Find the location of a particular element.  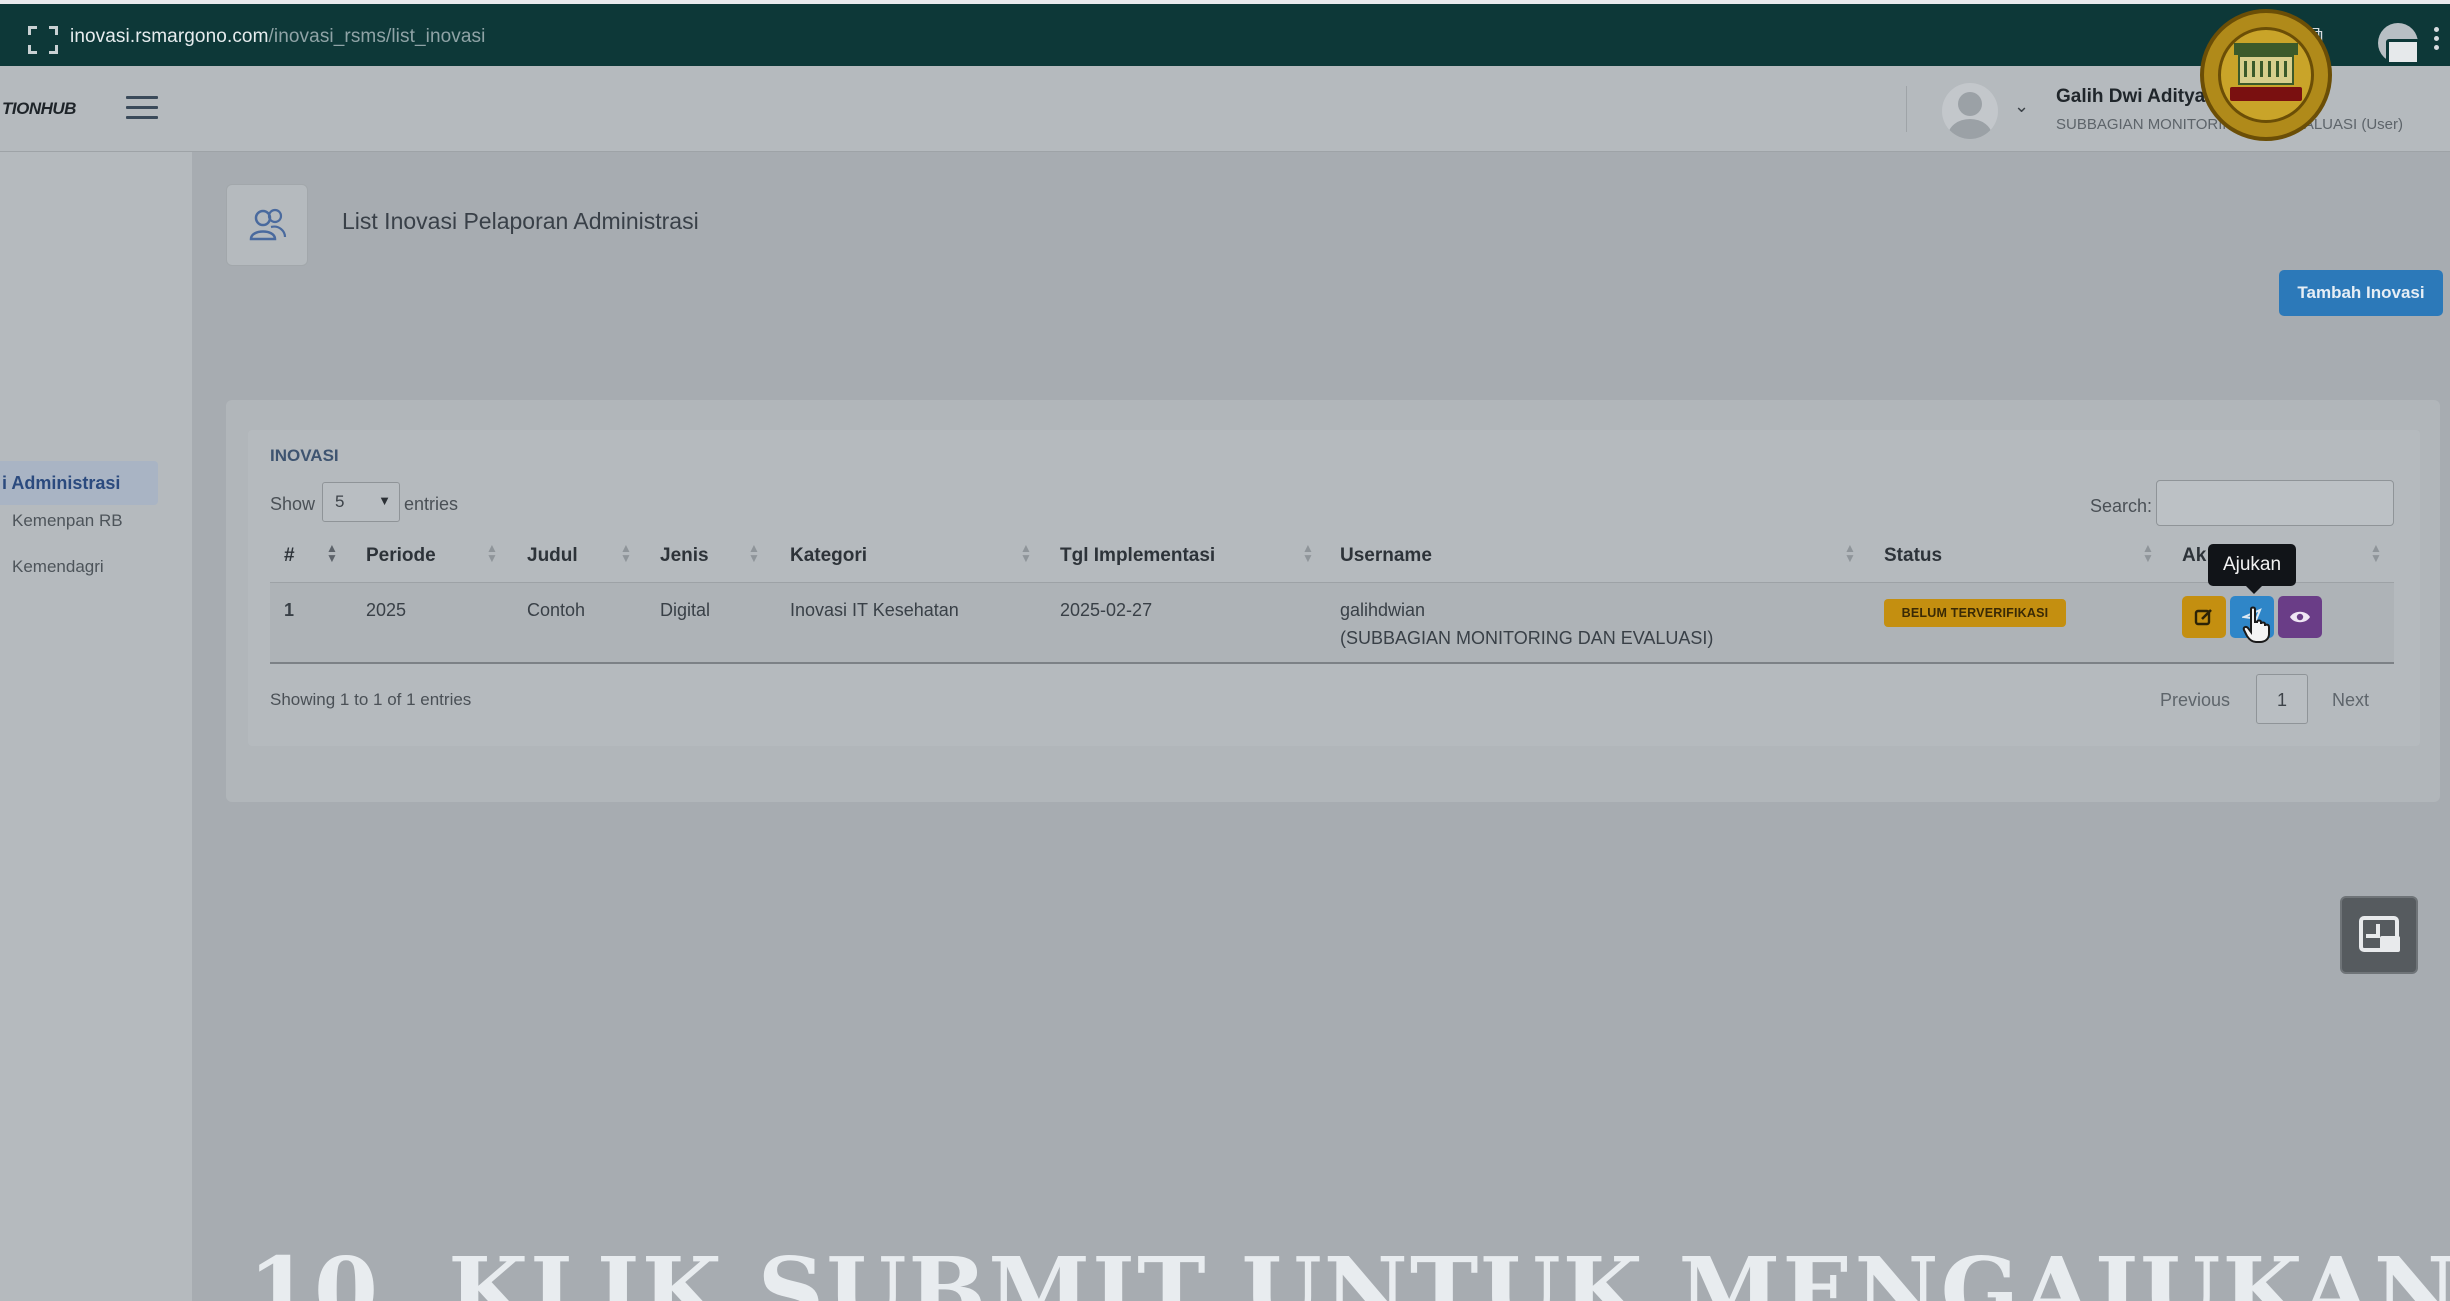

chevron-down-icon: ▼ is located at coordinates (384, 500).